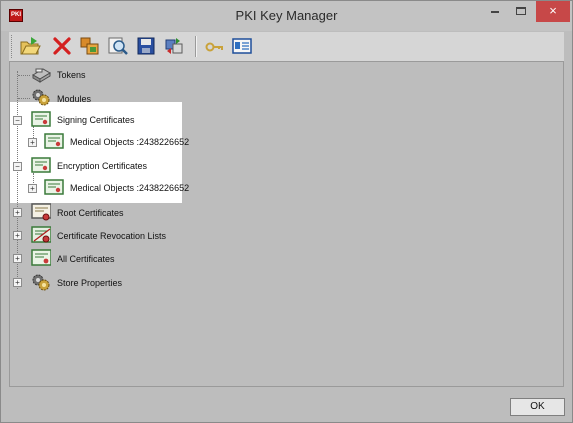 Image resolution: width=573 pixels, height=423 pixels. I want to click on ok-button: OK, so click(537, 407).